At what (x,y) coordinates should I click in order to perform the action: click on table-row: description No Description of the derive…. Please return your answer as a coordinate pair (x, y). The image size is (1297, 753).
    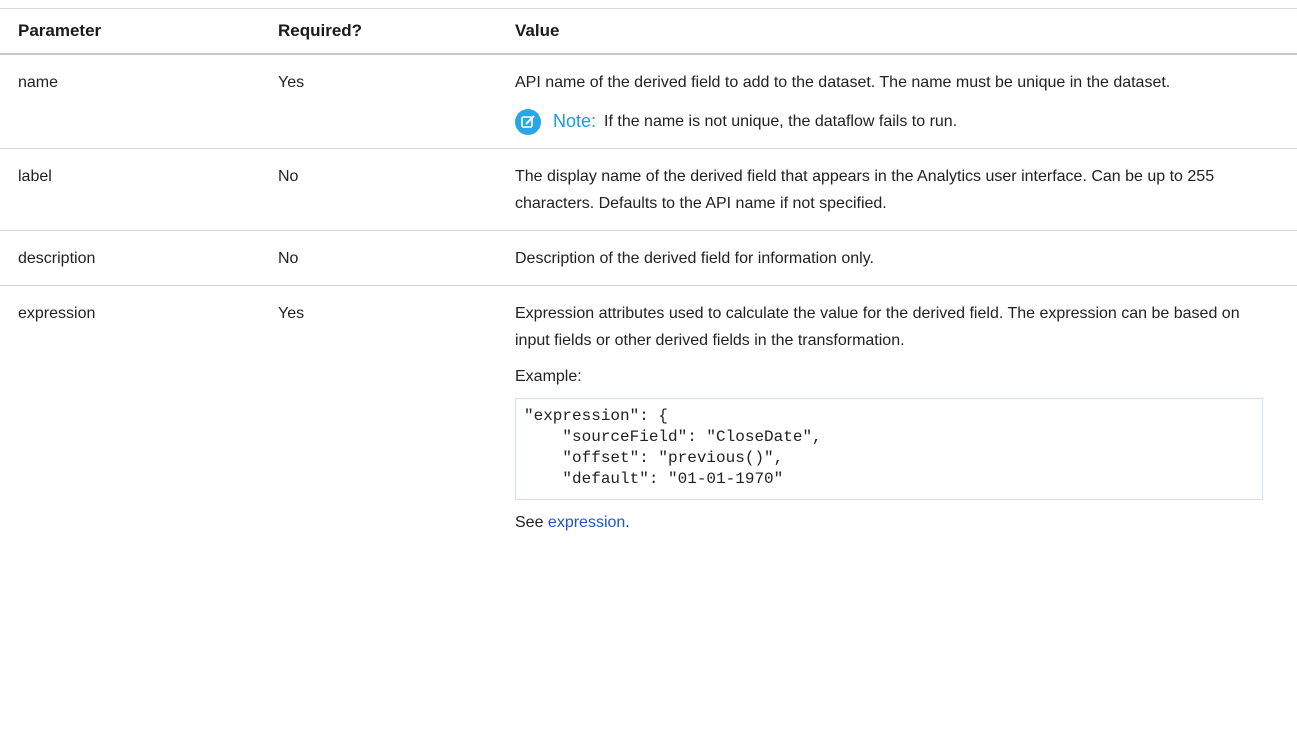
    Looking at the image, I should click on (648, 258).